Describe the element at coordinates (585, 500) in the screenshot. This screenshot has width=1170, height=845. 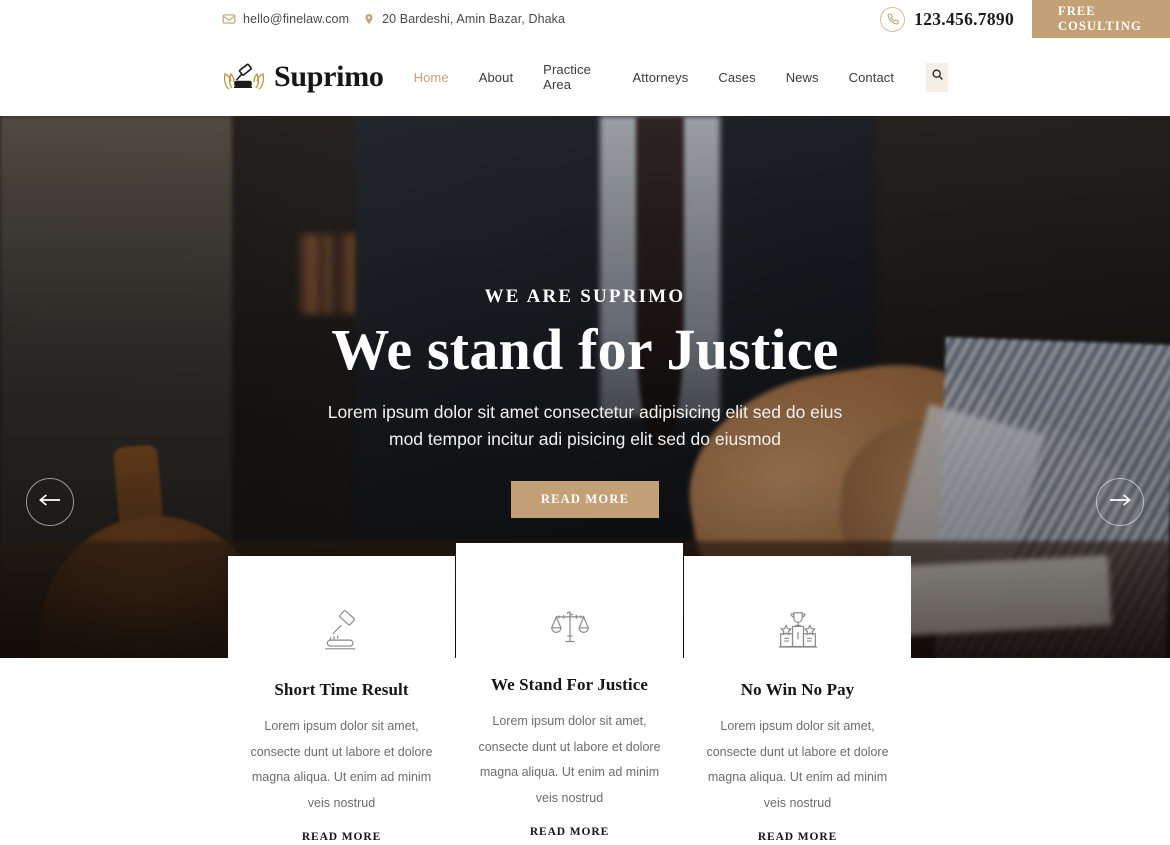
I see `hero-read-more-button: READ MORE` at that location.